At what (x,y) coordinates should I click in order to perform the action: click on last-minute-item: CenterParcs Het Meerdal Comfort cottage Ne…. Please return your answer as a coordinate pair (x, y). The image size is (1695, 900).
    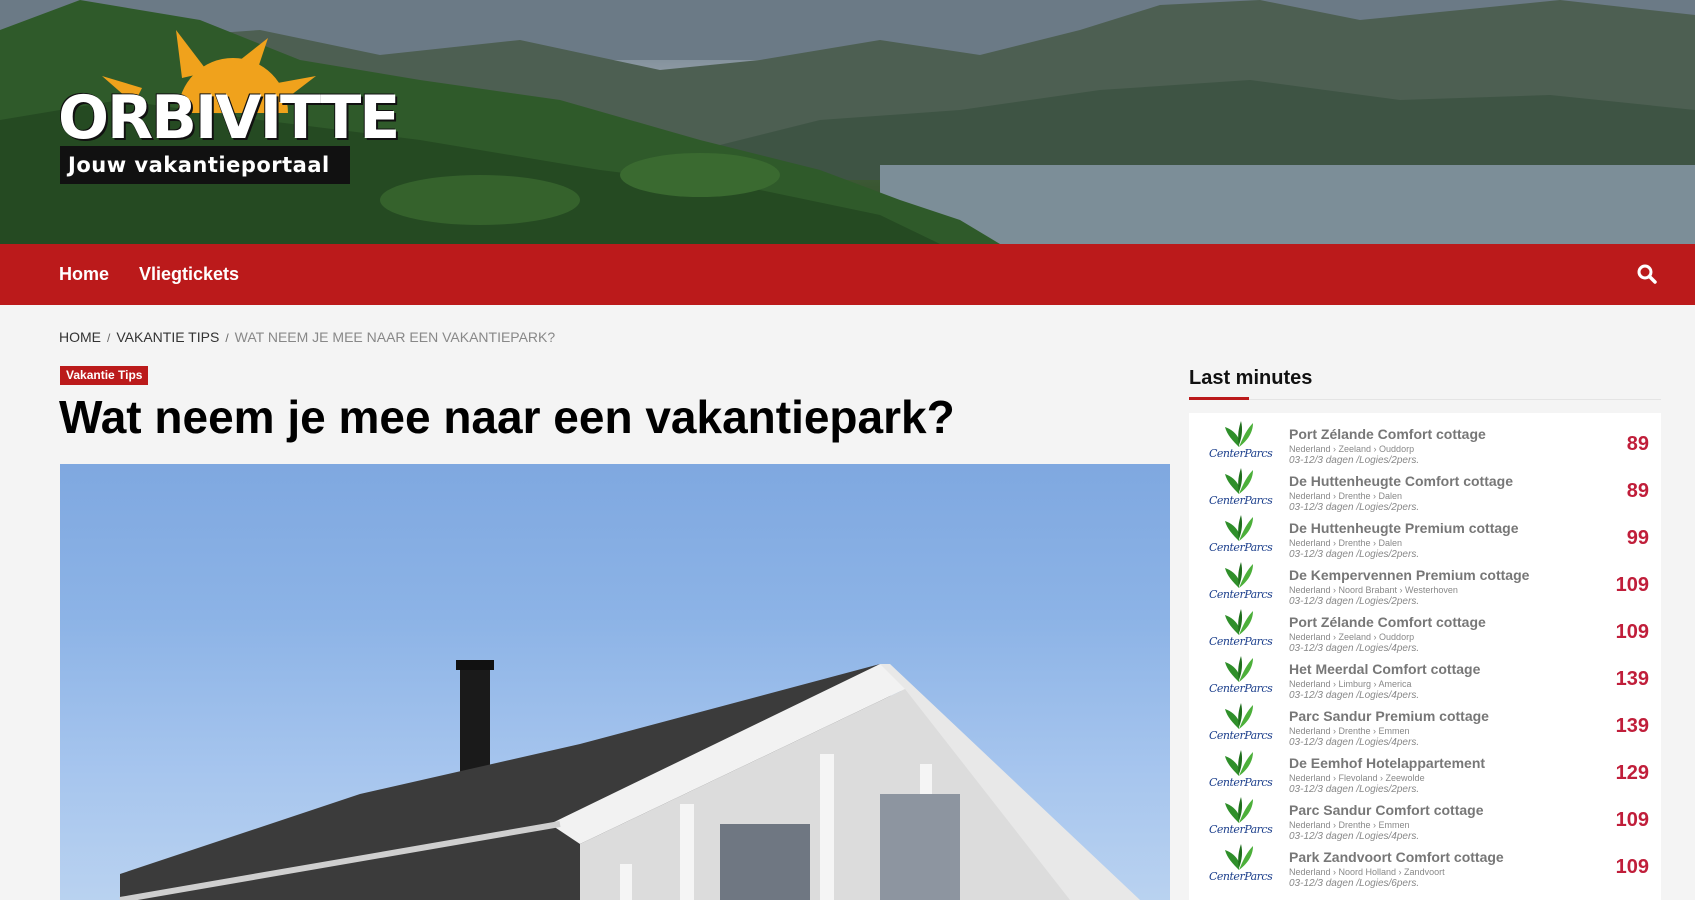
    Looking at the image, I should click on (1425, 676).